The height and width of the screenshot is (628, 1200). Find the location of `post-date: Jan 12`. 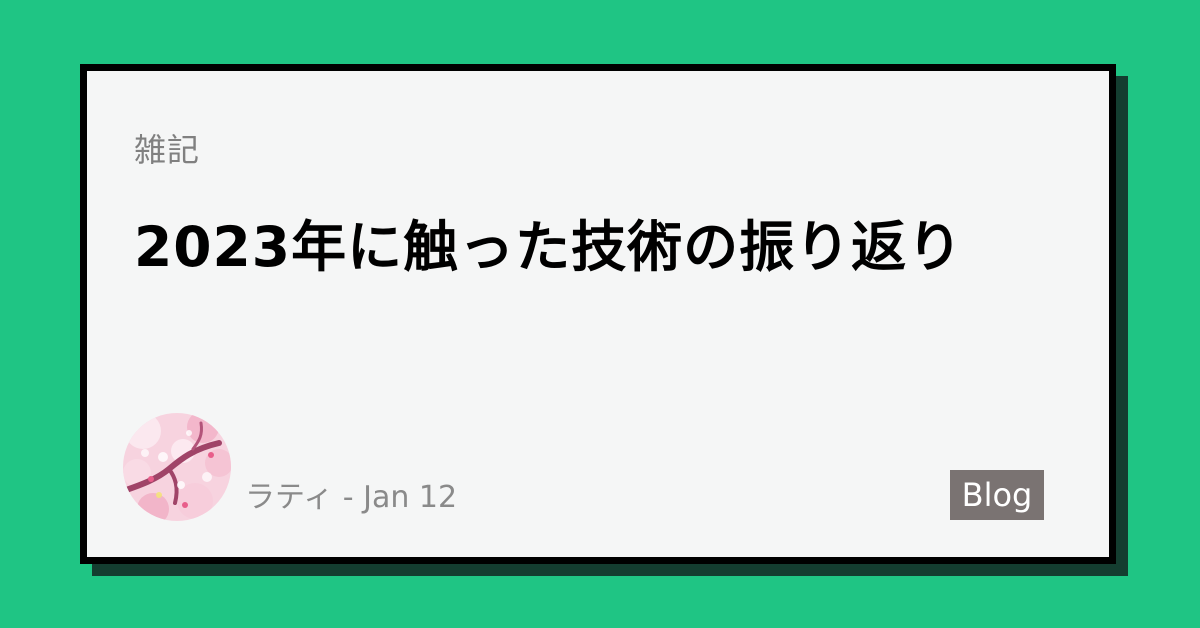

post-date: Jan 12 is located at coordinates (410, 497).